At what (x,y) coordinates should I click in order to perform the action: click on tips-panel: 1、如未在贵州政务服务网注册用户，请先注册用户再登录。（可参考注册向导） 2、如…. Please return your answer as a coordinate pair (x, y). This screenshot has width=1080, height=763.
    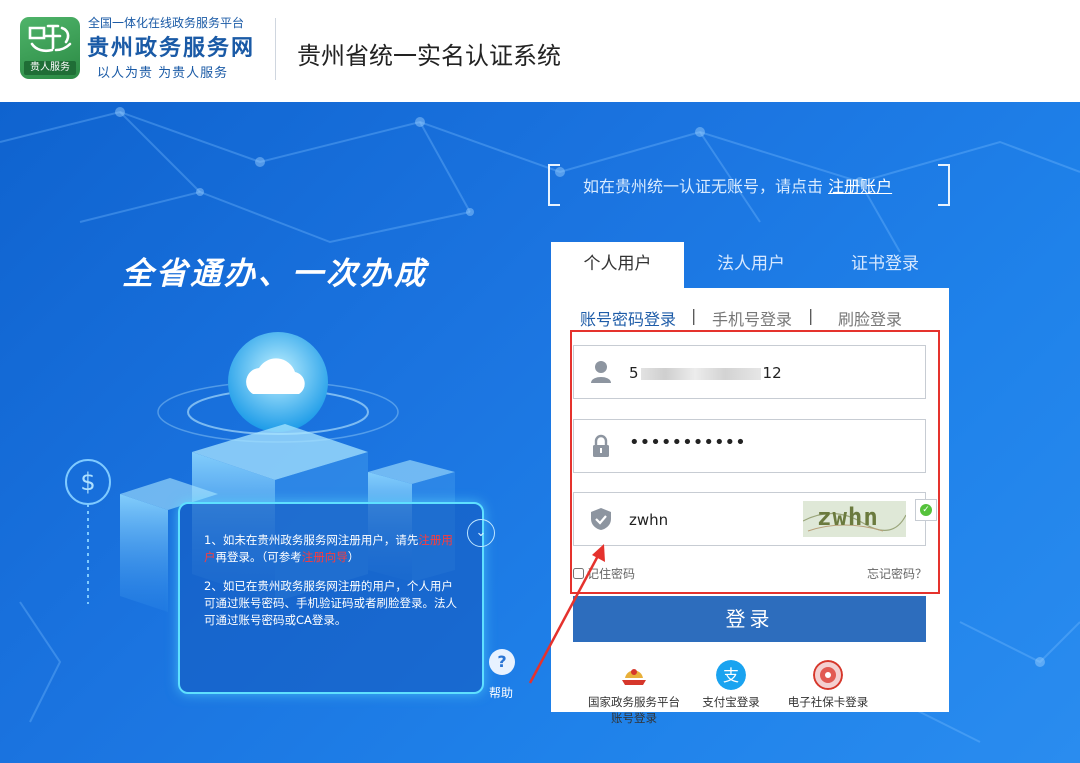
    Looking at the image, I should click on (331, 598).